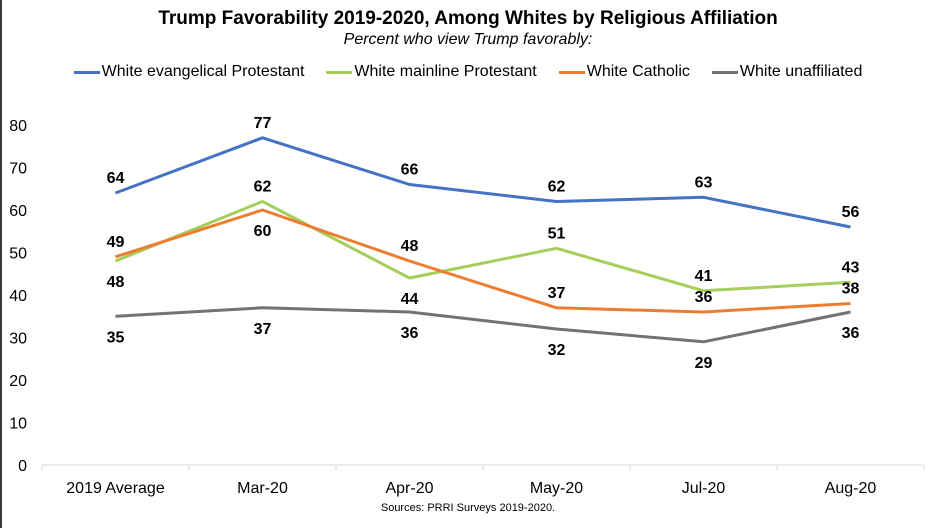 This screenshot has width=936, height=528. What do you see at coordinates (116, 178) in the screenshot?
I see `data-label: 64` at bounding box center [116, 178].